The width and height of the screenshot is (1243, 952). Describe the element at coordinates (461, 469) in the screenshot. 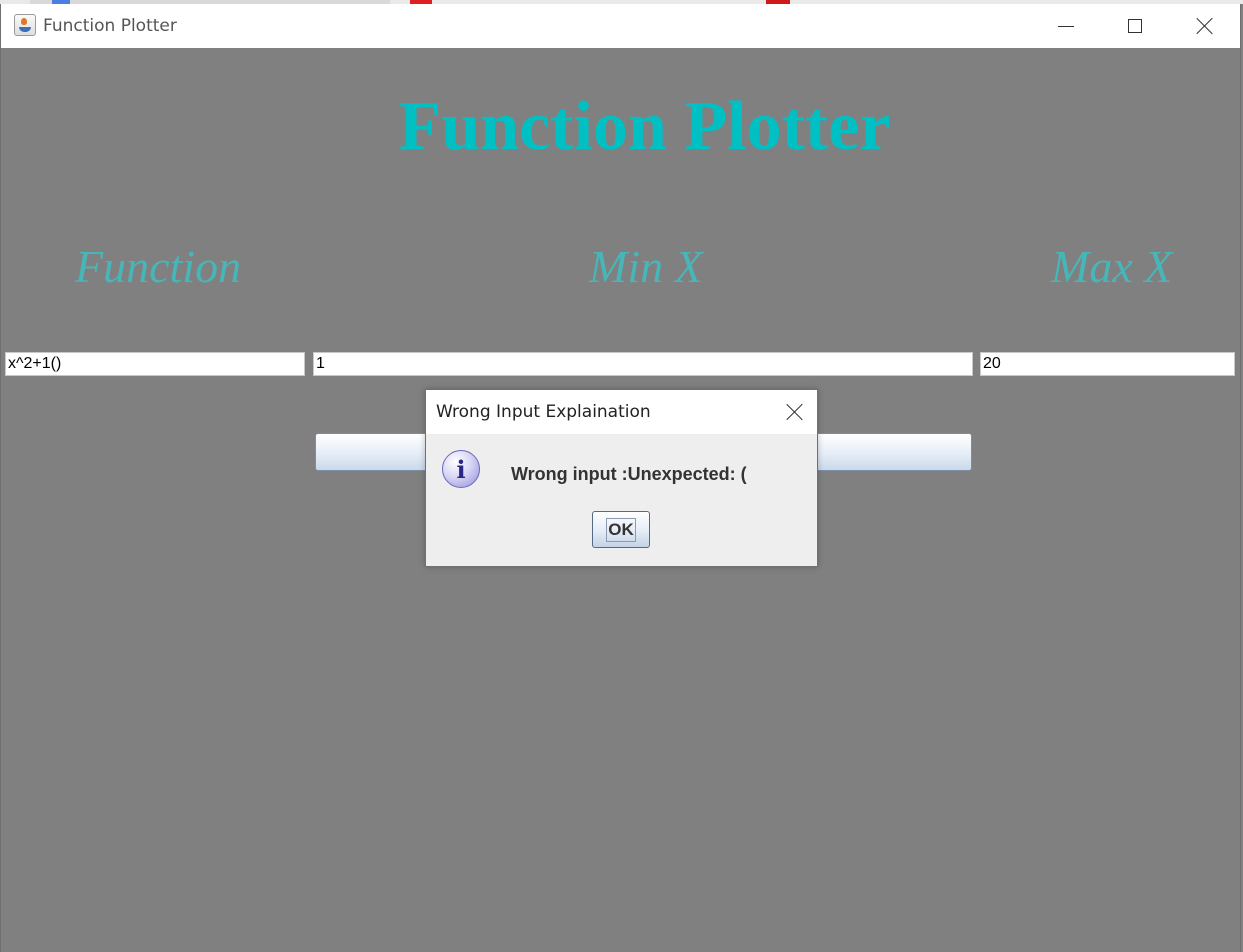

I see `info-icon: i` at that location.